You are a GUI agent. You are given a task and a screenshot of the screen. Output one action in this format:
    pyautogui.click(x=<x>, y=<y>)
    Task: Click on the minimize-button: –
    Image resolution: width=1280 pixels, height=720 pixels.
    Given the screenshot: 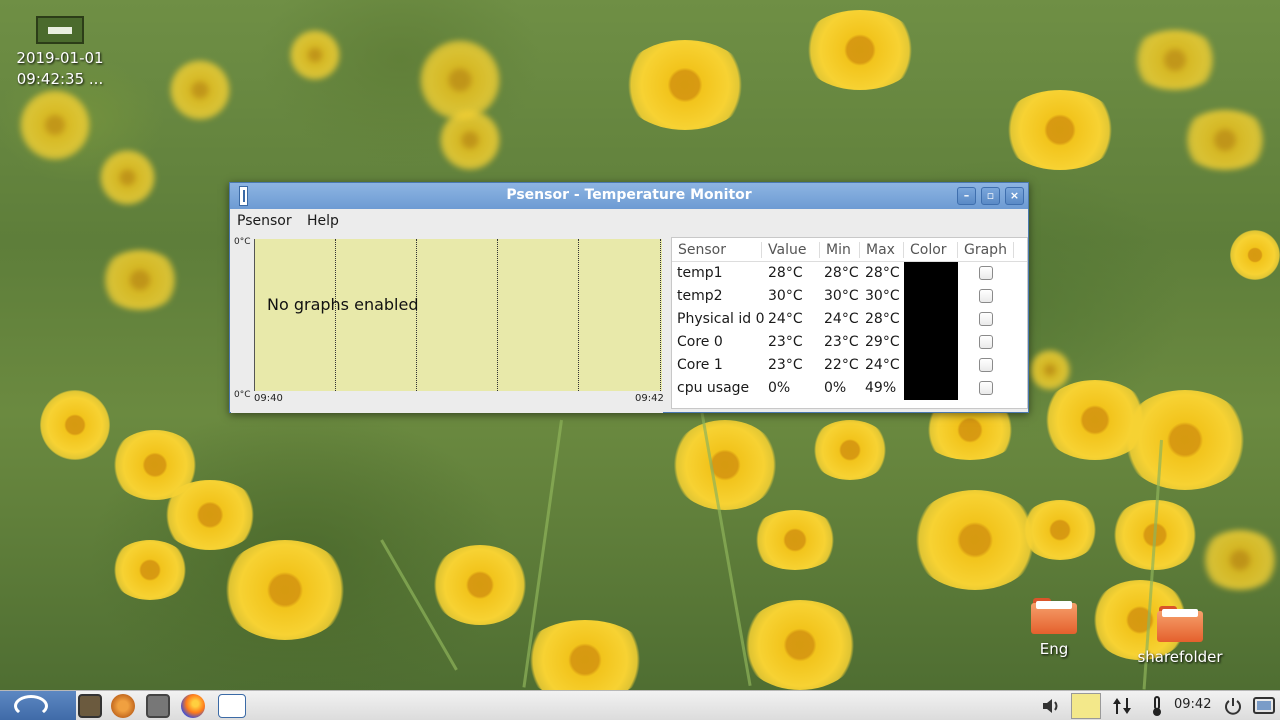 What is the action you would take?
    pyautogui.click(x=966, y=196)
    